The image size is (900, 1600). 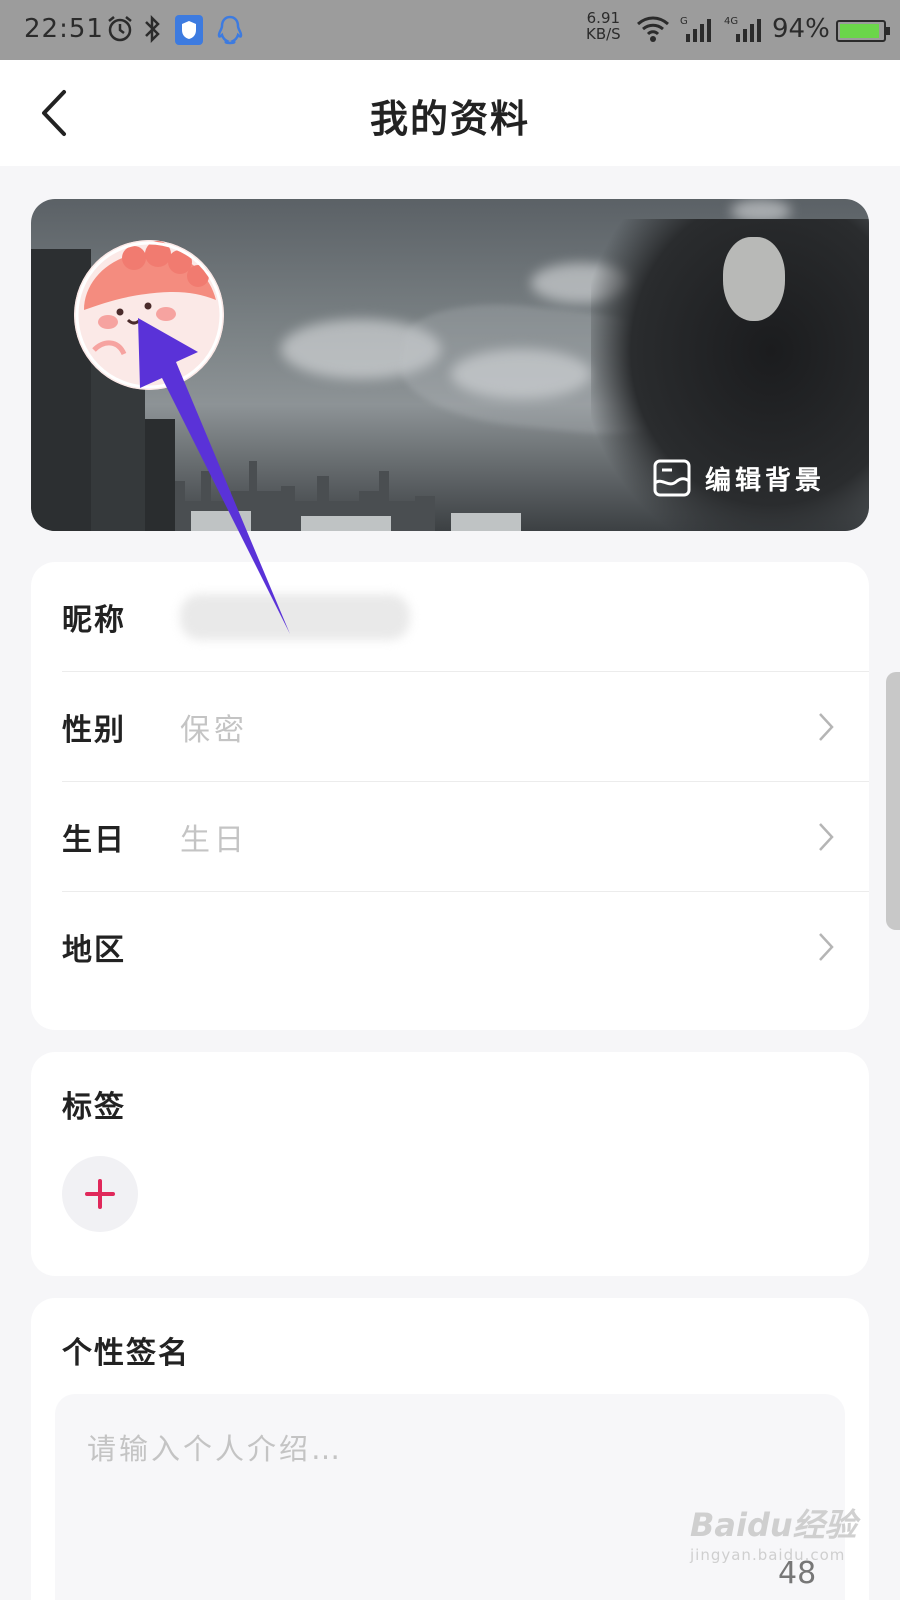 I want to click on header: 我的资料, so click(x=450, y=113).